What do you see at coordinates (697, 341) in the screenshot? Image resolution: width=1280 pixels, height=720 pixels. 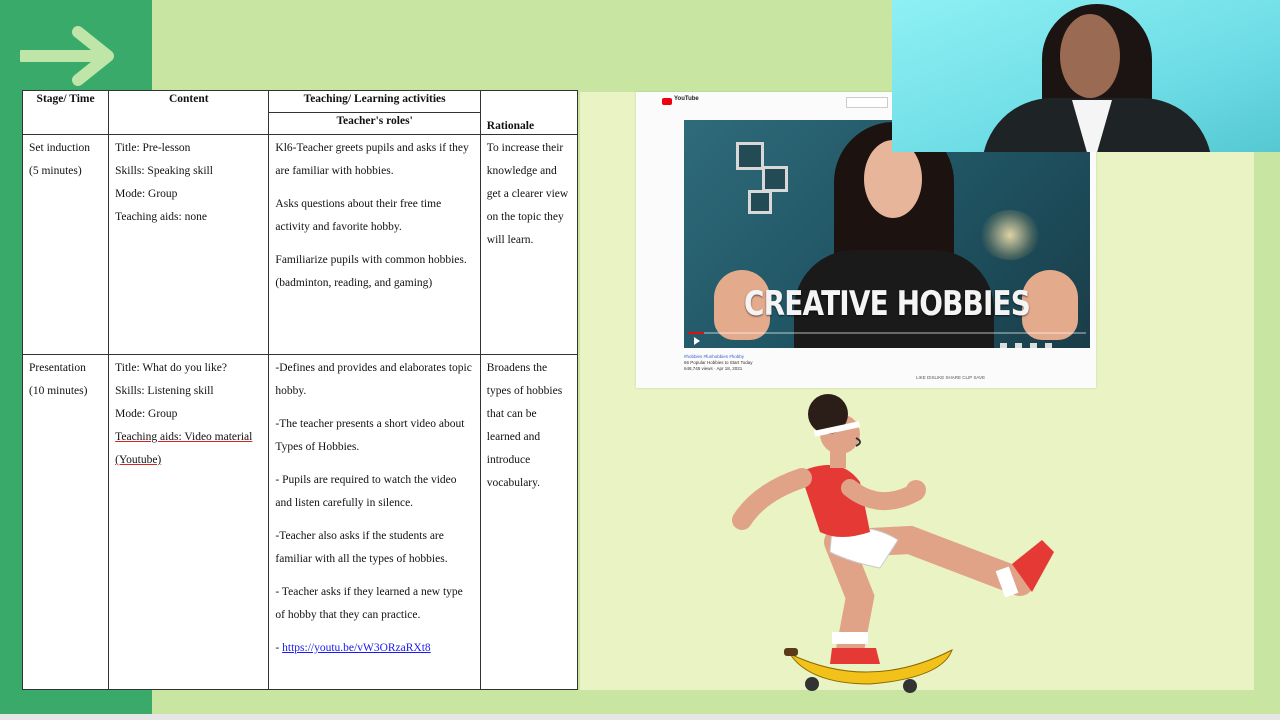 I see `play-icon` at bounding box center [697, 341].